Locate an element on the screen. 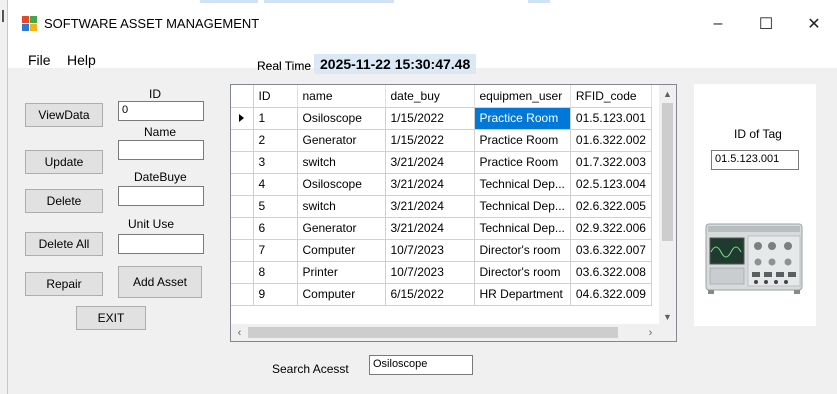  repair-button: Repair is located at coordinates (64, 284).